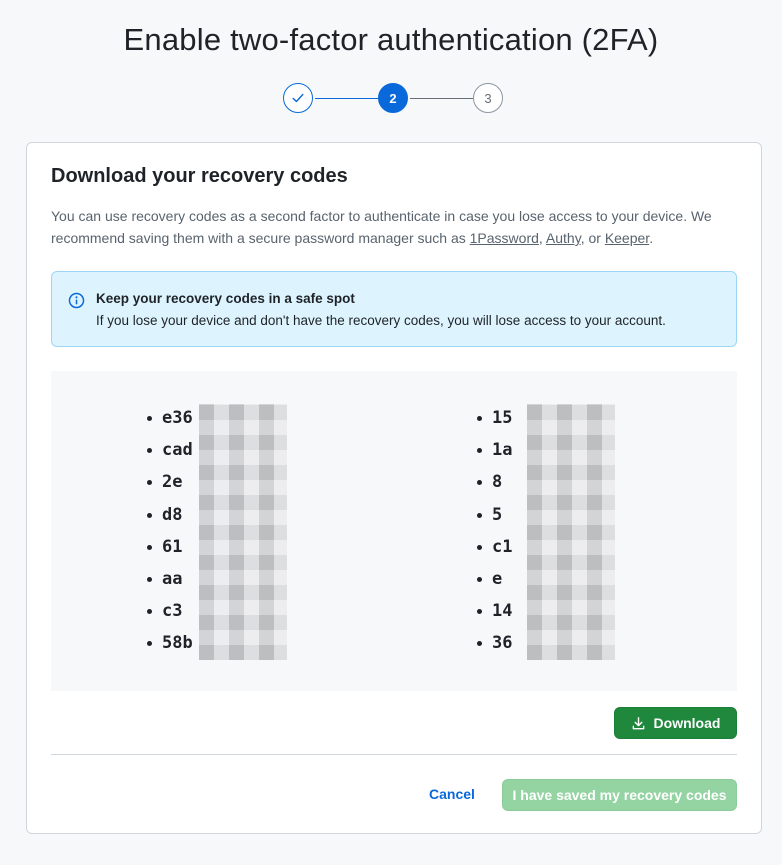  I want to click on recovery-code: cad, so click(170, 454).